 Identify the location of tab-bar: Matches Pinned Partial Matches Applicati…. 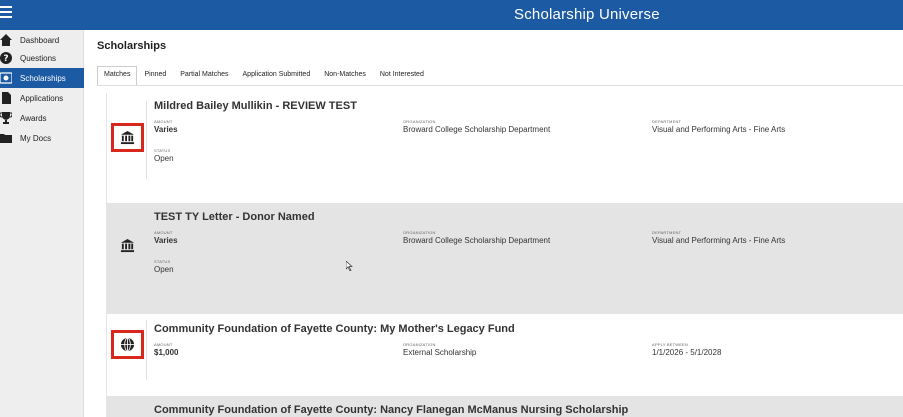
(264, 76).